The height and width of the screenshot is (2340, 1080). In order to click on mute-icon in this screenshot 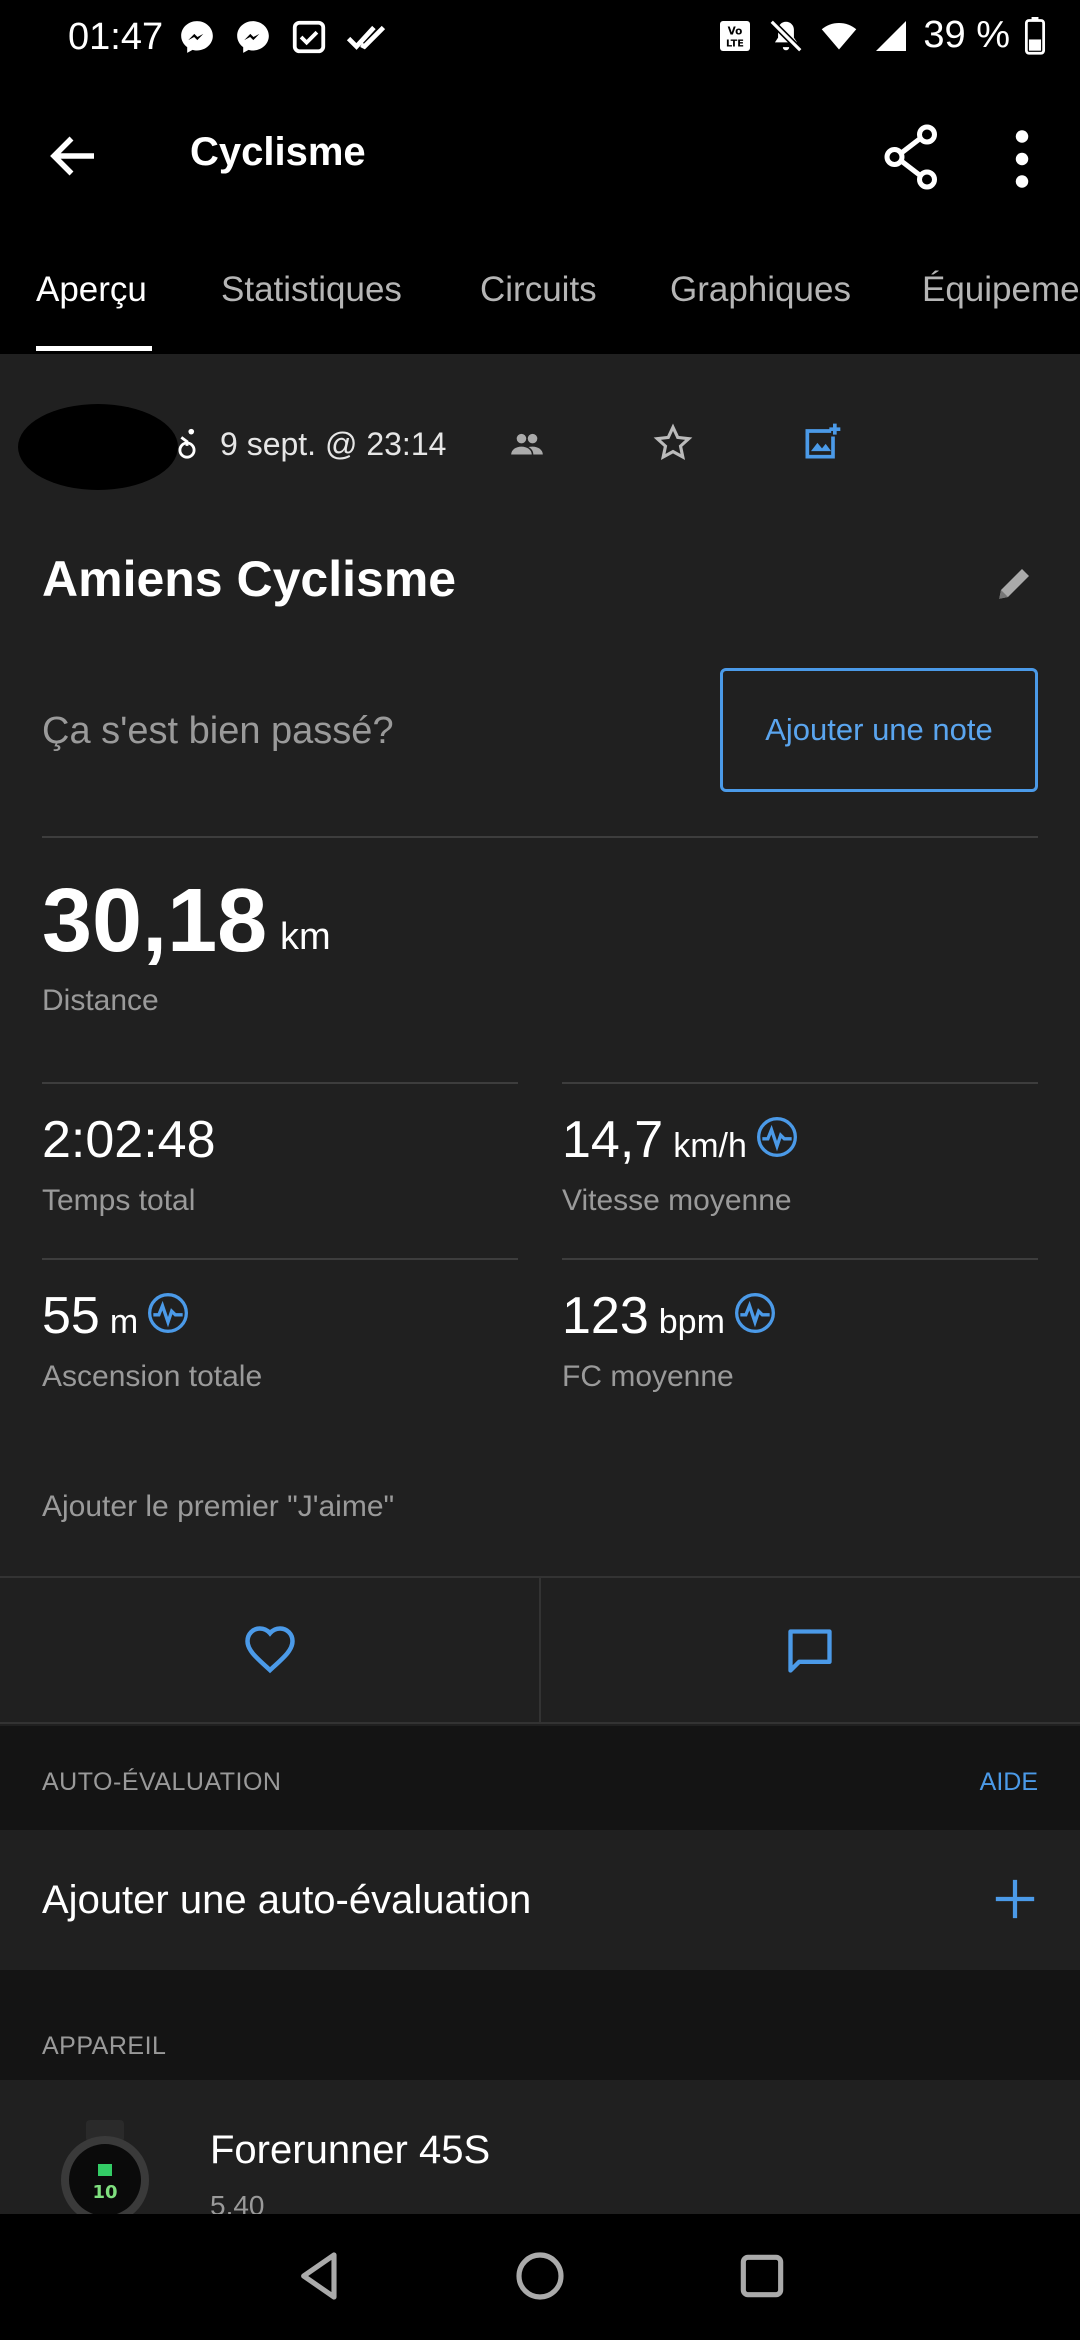, I will do `click(786, 35)`.